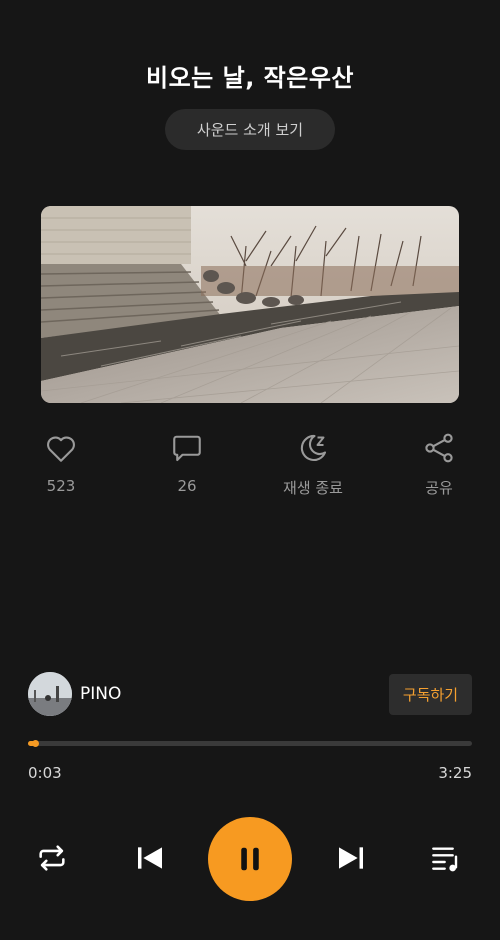  I want to click on playlist-button, so click(446, 860).